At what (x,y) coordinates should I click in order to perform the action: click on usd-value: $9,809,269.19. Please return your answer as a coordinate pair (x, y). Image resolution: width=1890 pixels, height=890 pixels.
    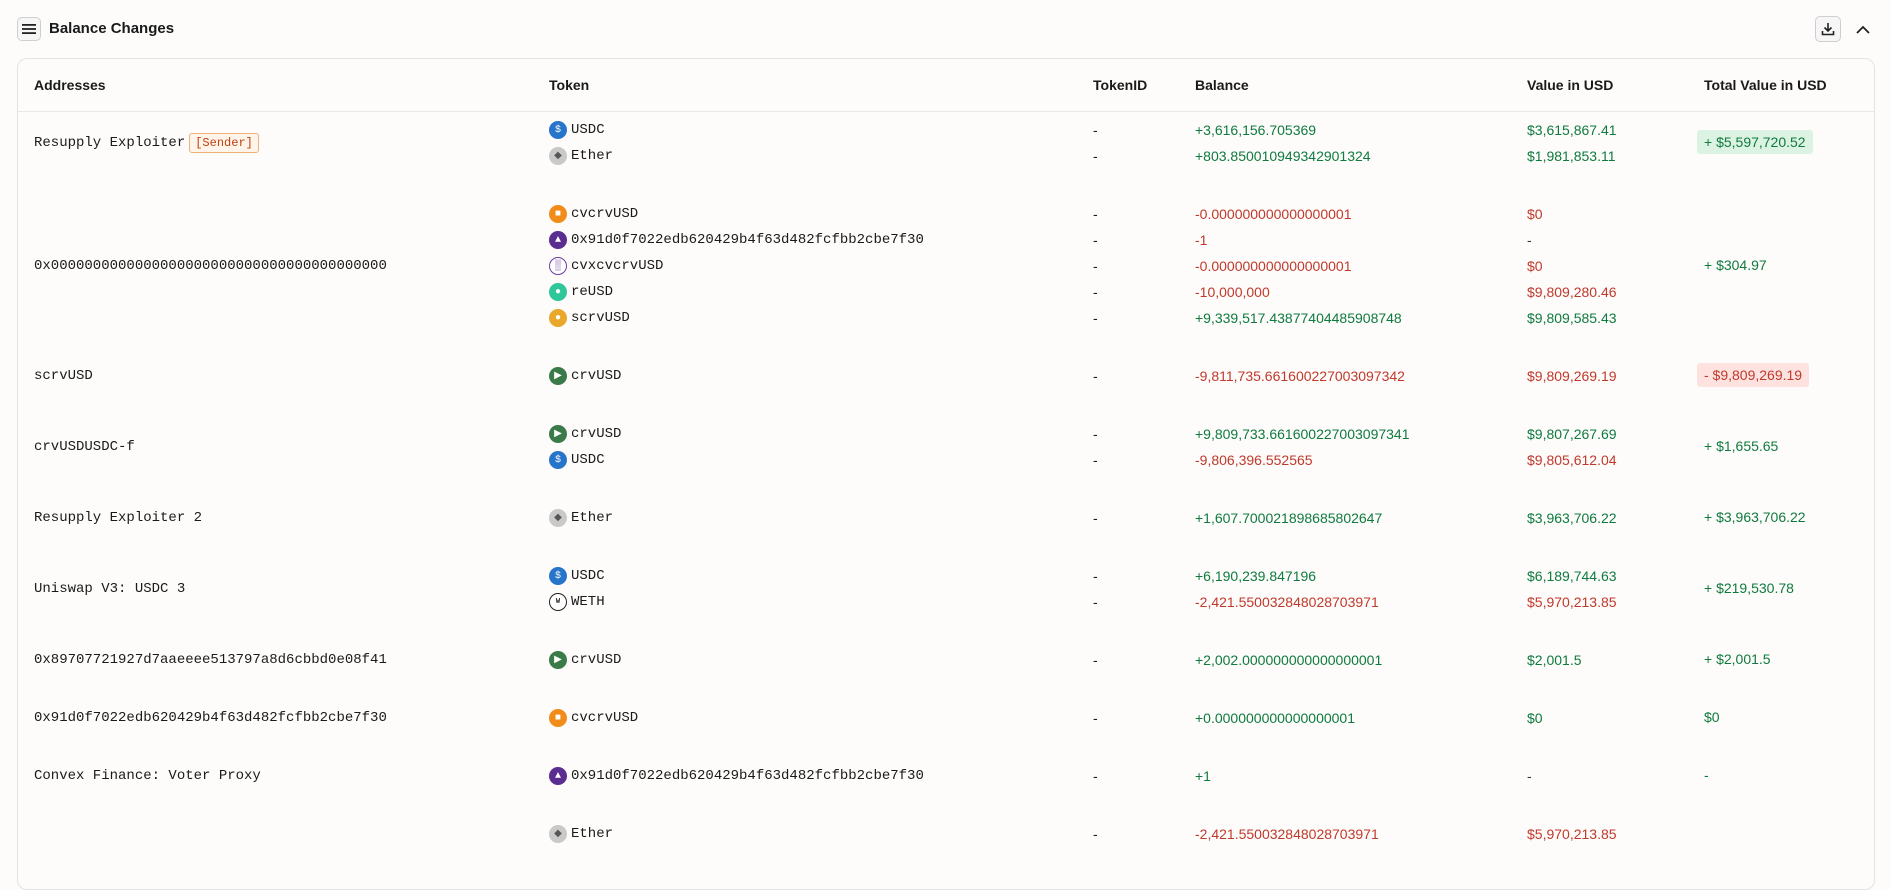
    Looking at the image, I should click on (1572, 376).